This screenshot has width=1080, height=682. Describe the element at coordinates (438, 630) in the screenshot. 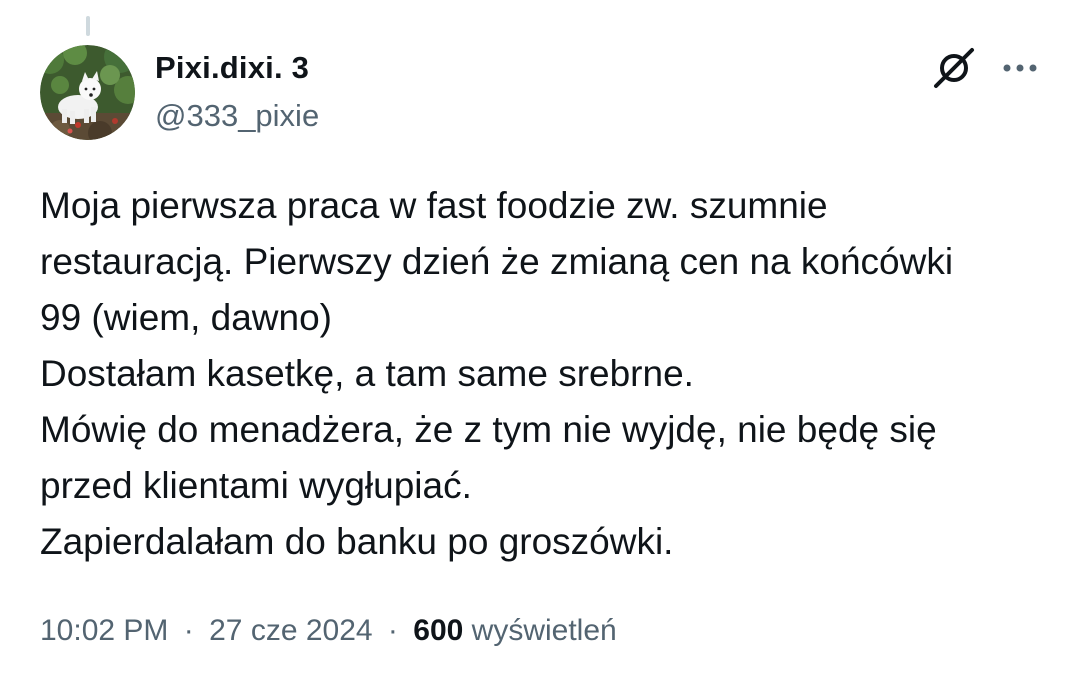

I see `views-count: 600` at that location.